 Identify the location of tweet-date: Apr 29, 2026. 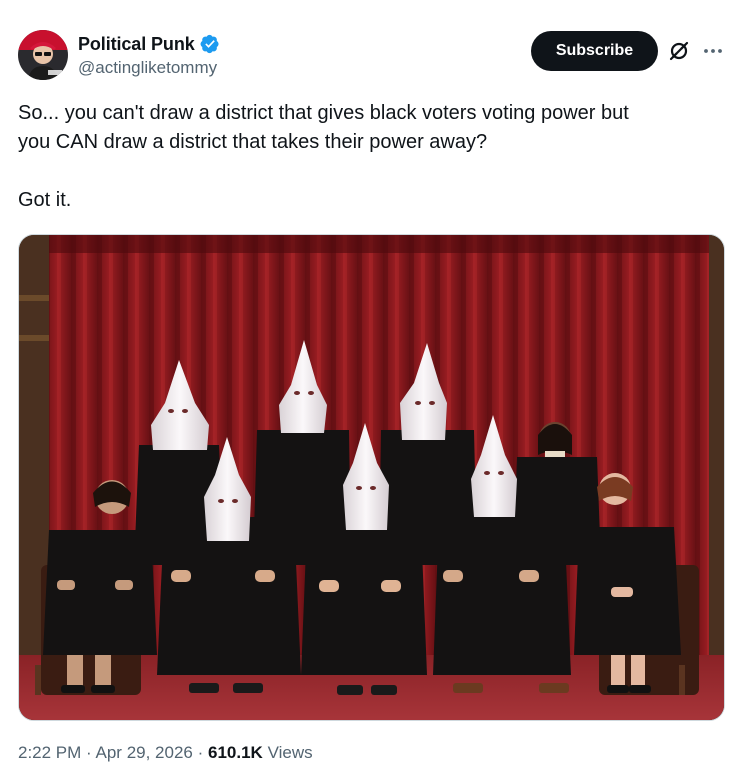
(144, 752).